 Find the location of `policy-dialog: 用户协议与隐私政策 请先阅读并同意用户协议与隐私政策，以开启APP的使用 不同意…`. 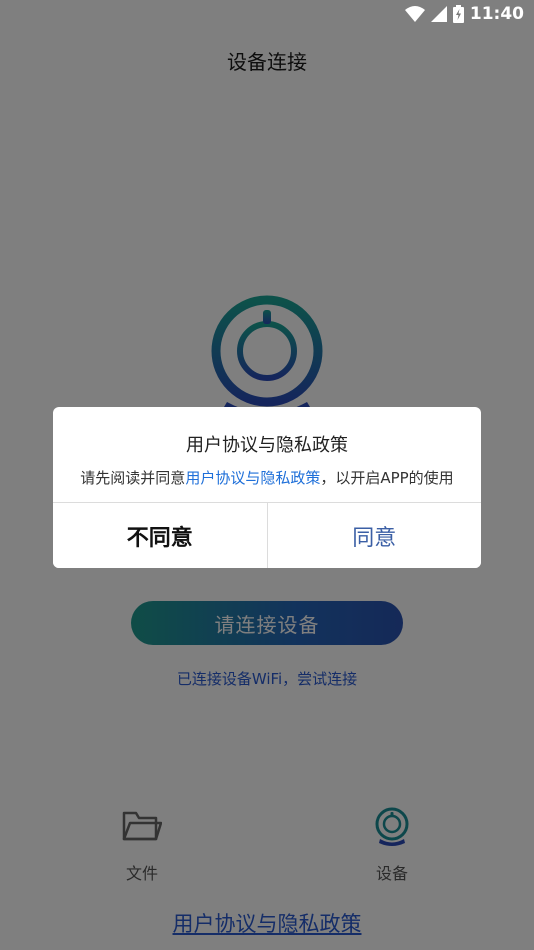

policy-dialog: 用户协议与隐私政策 请先阅读并同意用户协议与隐私政策，以开启APP的使用 不同意… is located at coordinates (267, 487).